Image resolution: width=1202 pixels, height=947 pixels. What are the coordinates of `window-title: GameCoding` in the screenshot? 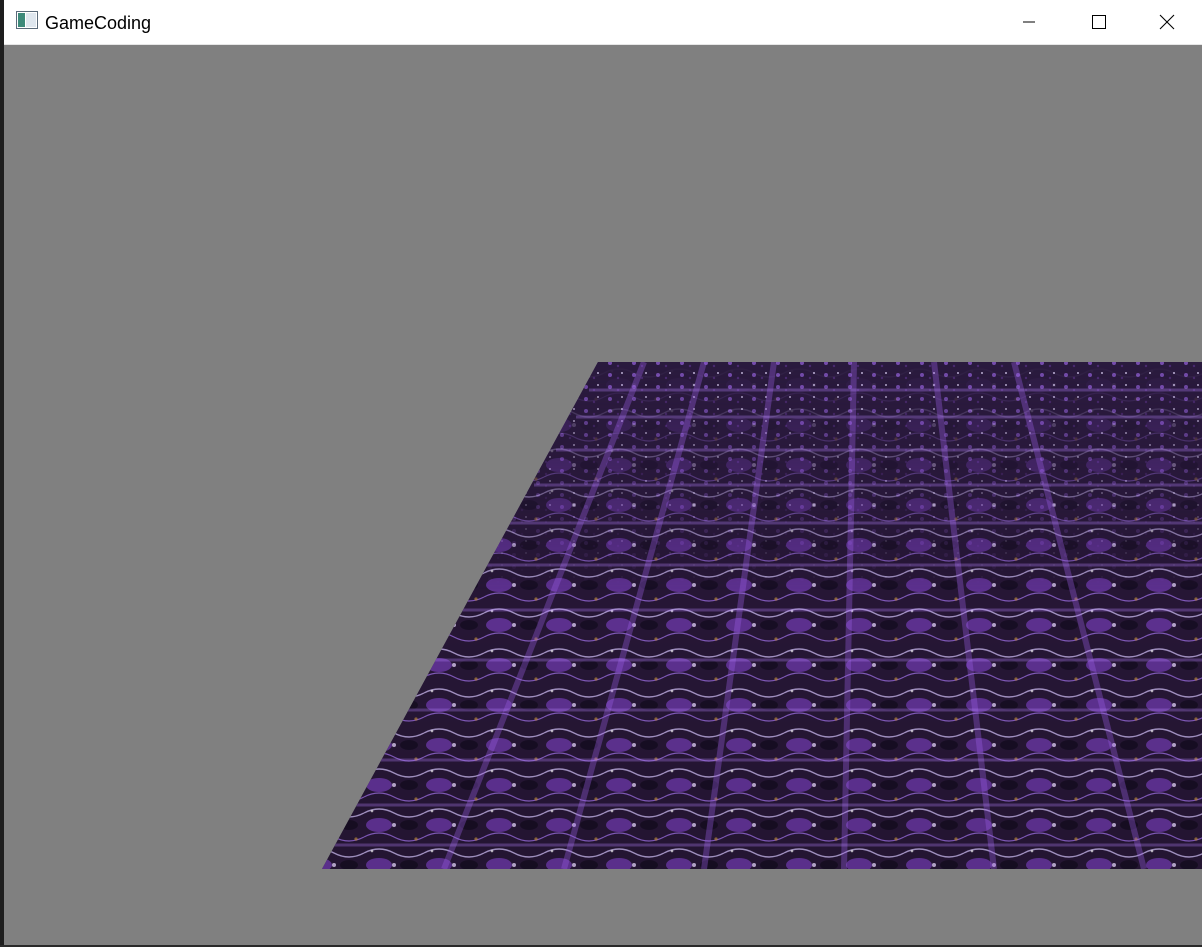 It's located at (98, 23).